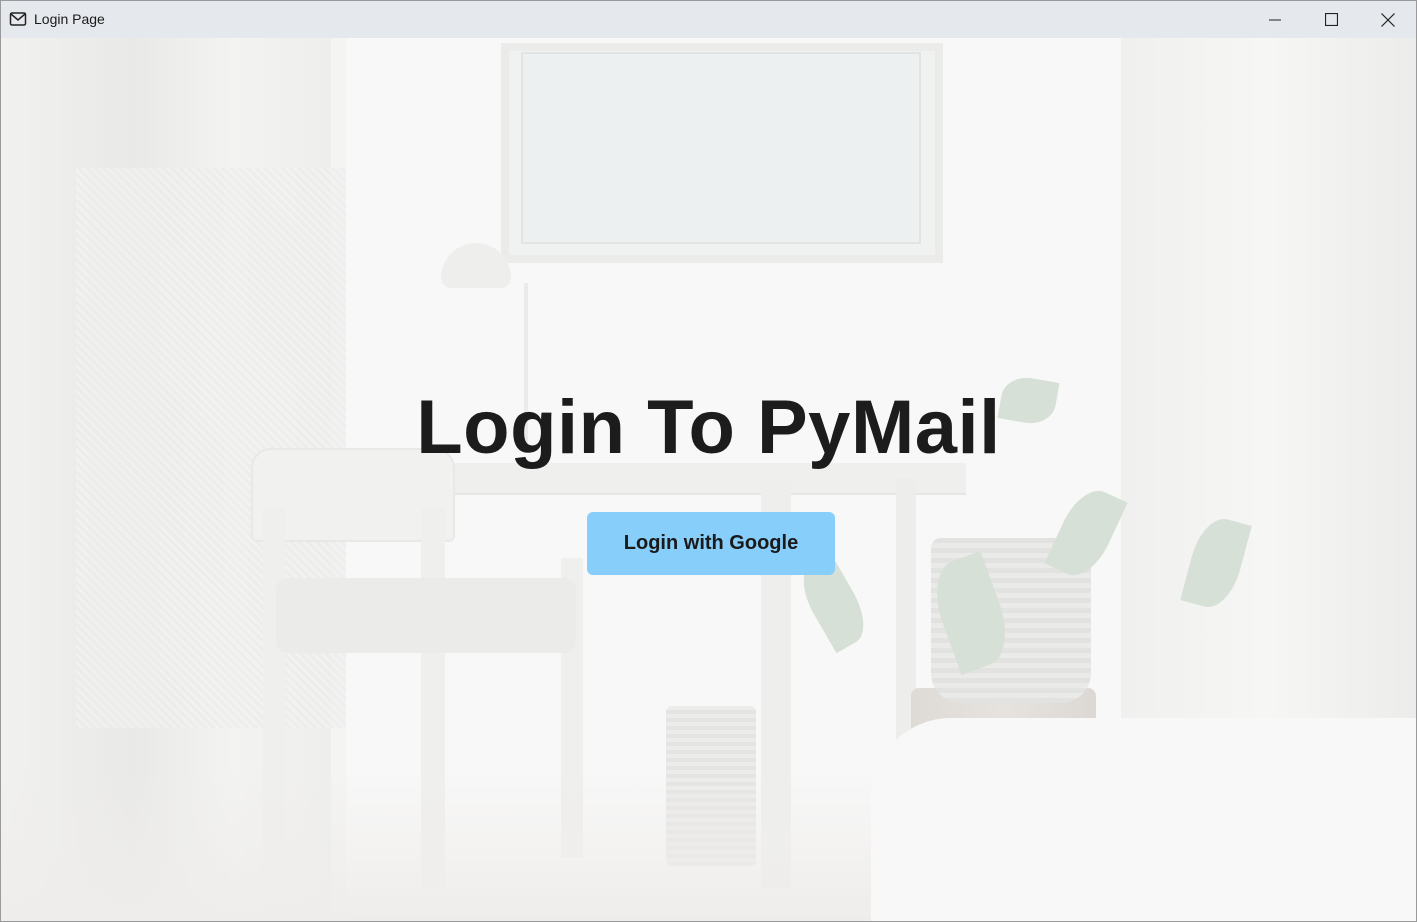 This screenshot has height=922, width=1417. Describe the element at coordinates (721, 148) in the screenshot. I see `picture-frame-inner` at that location.